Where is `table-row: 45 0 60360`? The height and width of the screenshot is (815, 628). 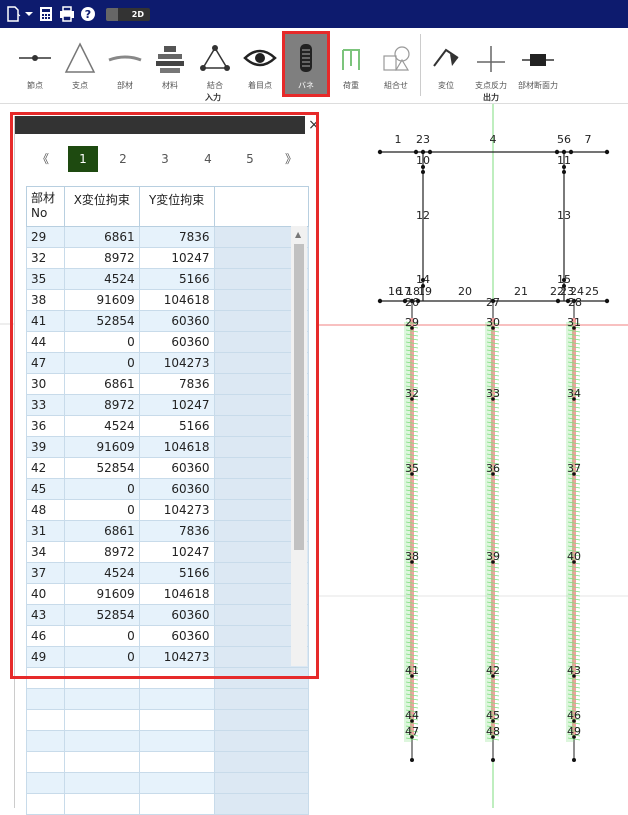 table-row: 45 0 60360 is located at coordinates (168, 489).